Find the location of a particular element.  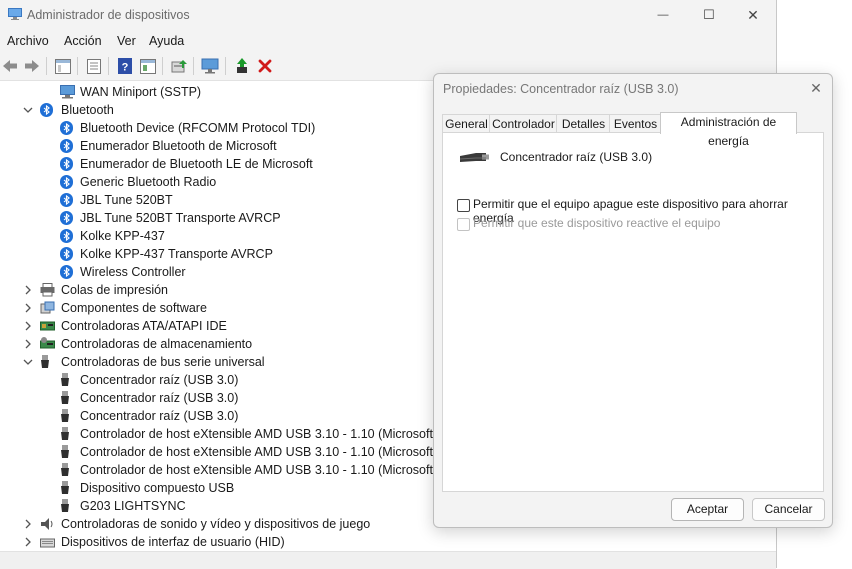

dialog-close-button: ✕ is located at coordinates (816, 88).